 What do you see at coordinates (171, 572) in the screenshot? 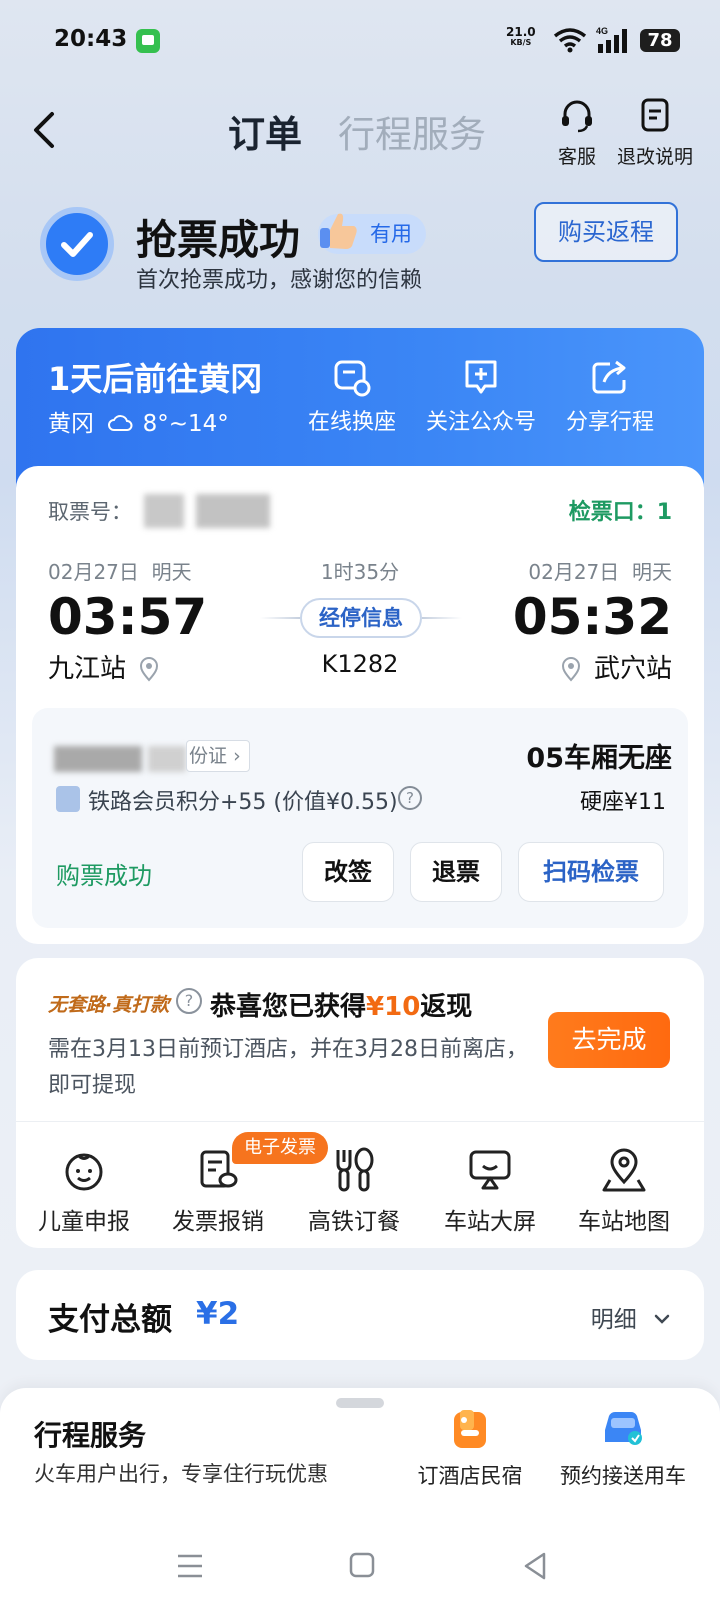
I see `depart-day: 明天` at bounding box center [171, 572].